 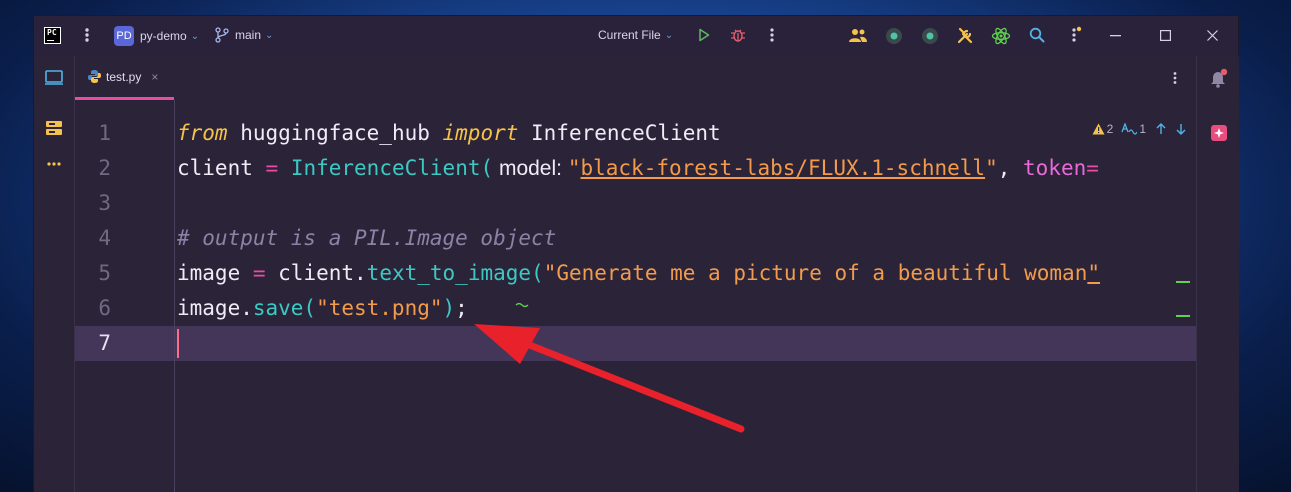 I want to click on code-with-me-button, so click(x=858, y=35).